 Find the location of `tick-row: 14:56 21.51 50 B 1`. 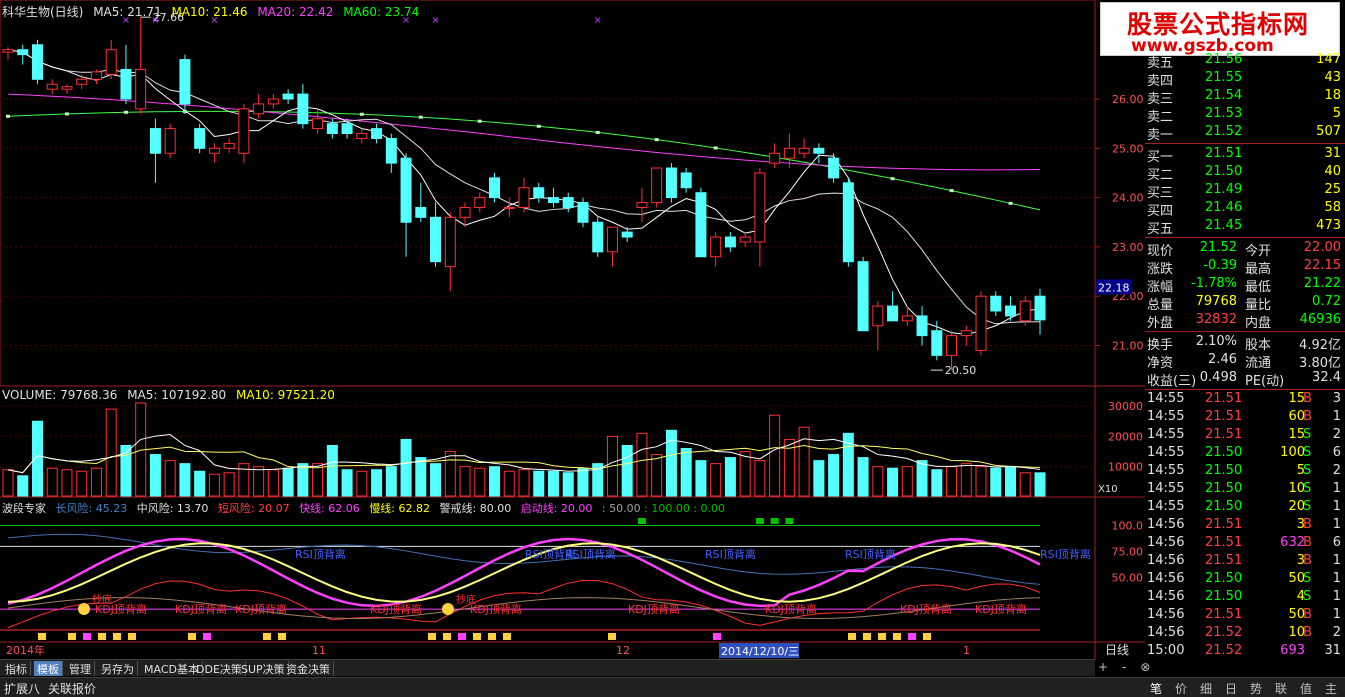

tick-row: 14:56 21.51 50 B 1 is located at coordinates (1245, 616).